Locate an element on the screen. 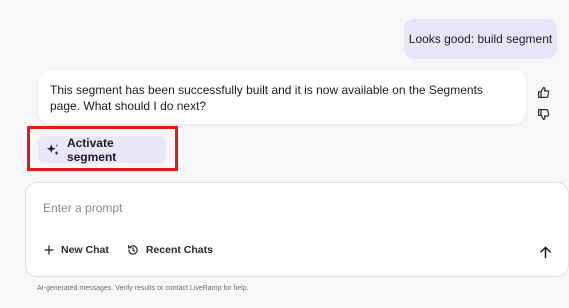 This screenshot has height=308, width=569. new-chat-label: New Chat is located at coordinates (85, 250).